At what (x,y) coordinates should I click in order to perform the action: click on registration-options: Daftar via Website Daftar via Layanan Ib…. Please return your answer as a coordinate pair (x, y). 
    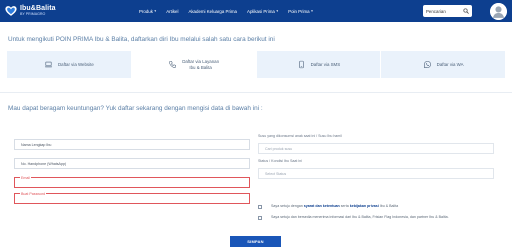
    Looking at the image, I should click on (256, 64).